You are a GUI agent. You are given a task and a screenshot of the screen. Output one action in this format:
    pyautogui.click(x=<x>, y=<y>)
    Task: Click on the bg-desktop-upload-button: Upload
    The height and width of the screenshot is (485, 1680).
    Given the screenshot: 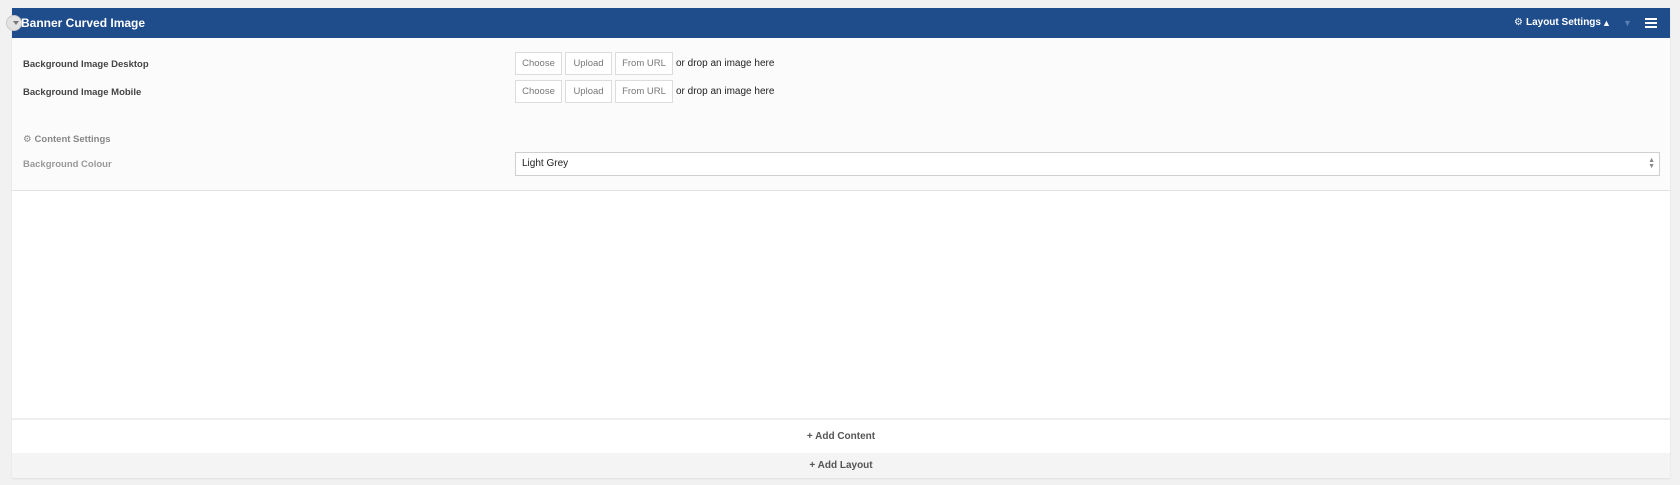 What is the action you would take?
    pyautogui.click(x=588, y=63)
    